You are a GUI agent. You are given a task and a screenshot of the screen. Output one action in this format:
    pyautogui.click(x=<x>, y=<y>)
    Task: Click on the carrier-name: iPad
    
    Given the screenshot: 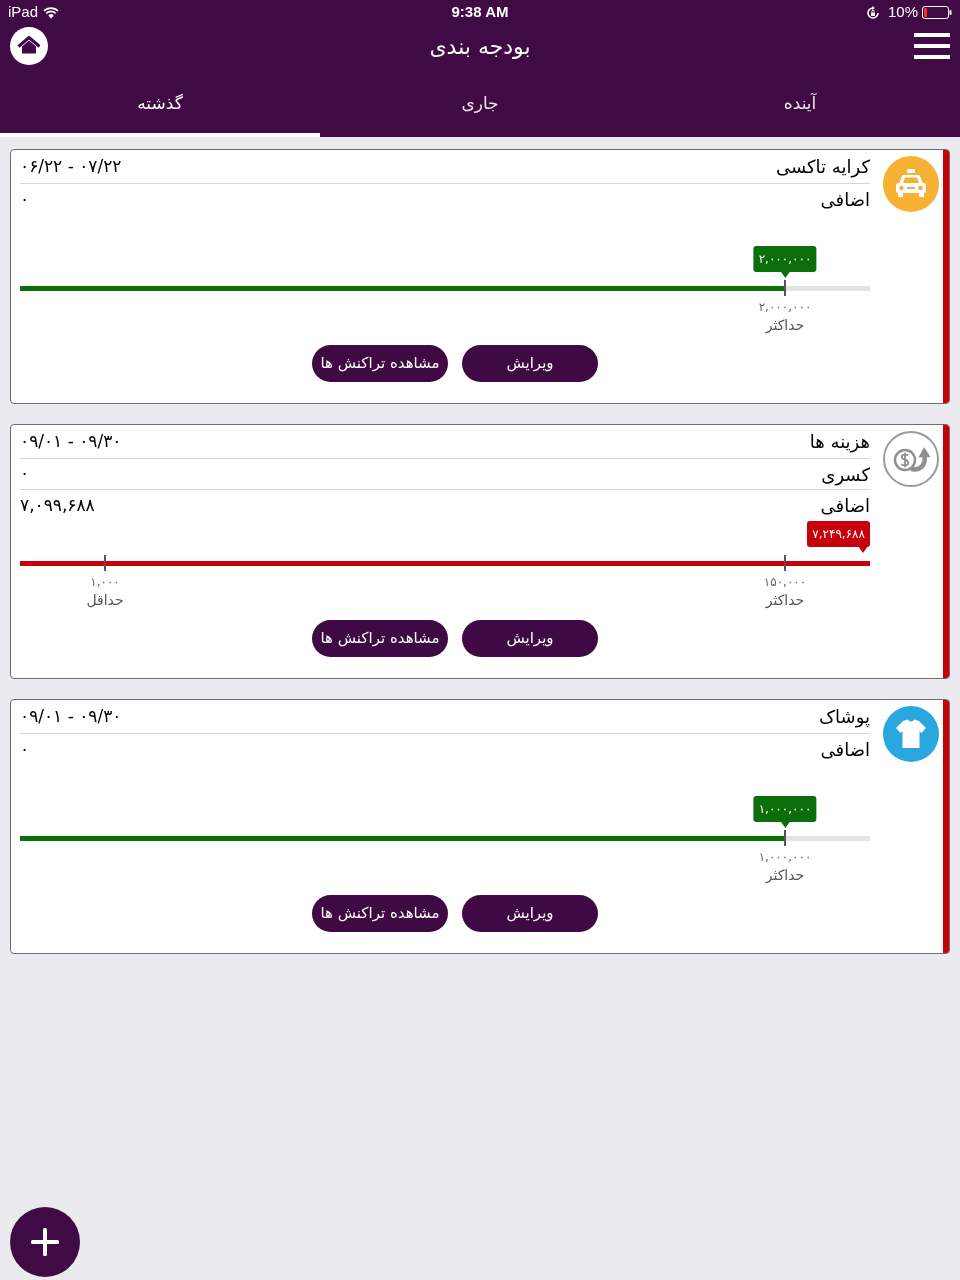 What is the action you would take?
    pyautogui.click(x=23, y=12)
    